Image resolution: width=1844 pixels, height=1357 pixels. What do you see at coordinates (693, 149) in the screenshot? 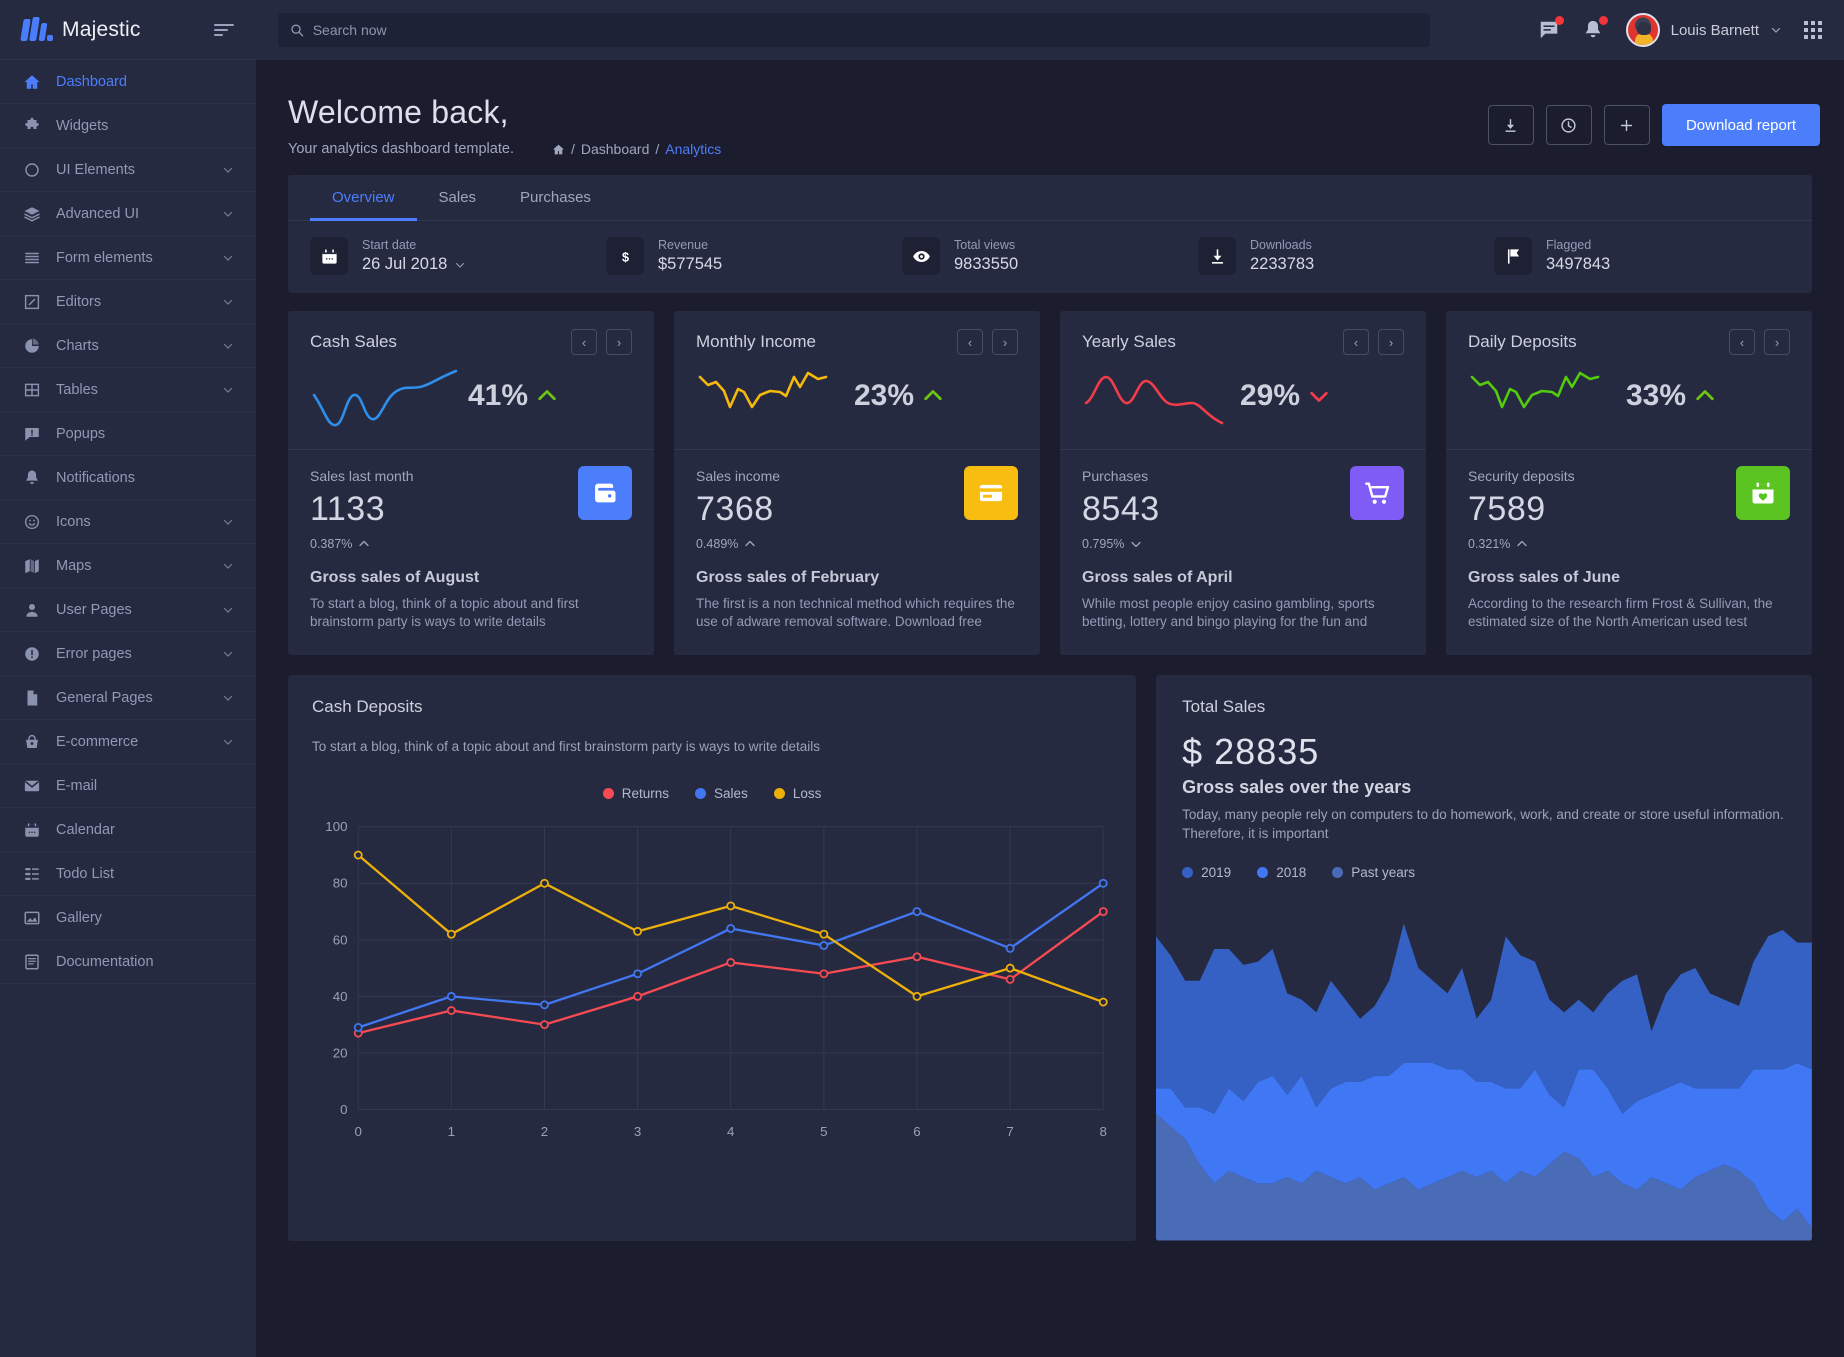
I see `breadcrumb-analytics: Analytics` at bounding box center [693, 149].